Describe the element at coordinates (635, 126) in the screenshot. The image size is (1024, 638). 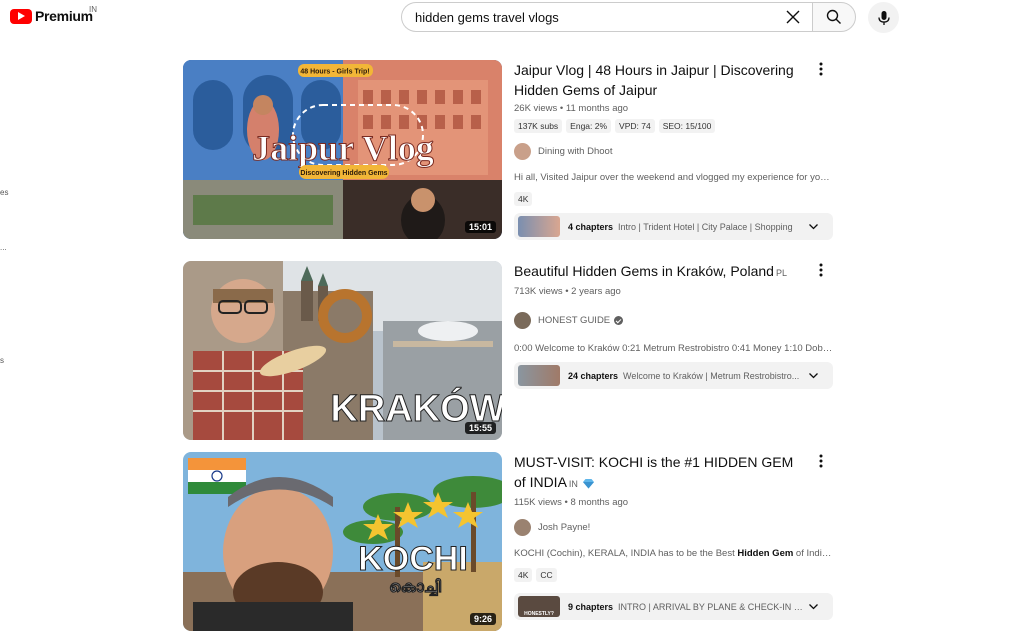
I see `tag-vpd: VPD: 74` at that location.